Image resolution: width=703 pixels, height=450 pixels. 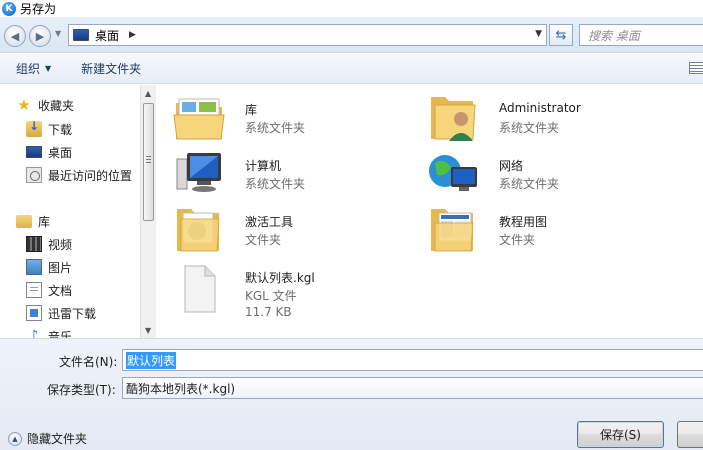 I want to click on organize-button: 组织 ▼, so click(x=33, y=68).